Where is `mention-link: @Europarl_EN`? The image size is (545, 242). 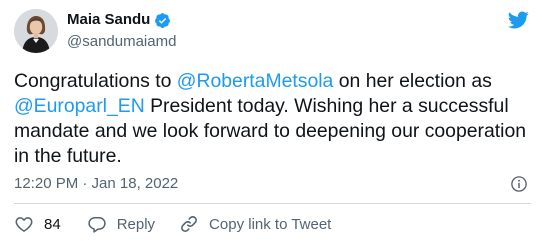
mention-link: @Europarl_EN is located at coordinates (79, 106).